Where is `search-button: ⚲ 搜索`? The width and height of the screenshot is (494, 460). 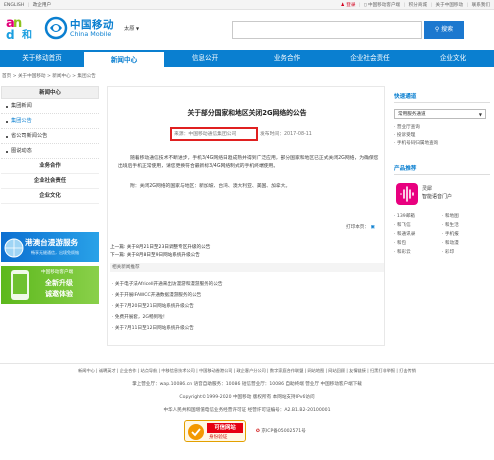 search-button: ⚲ 搜索 is located at coordinates (444, 30).